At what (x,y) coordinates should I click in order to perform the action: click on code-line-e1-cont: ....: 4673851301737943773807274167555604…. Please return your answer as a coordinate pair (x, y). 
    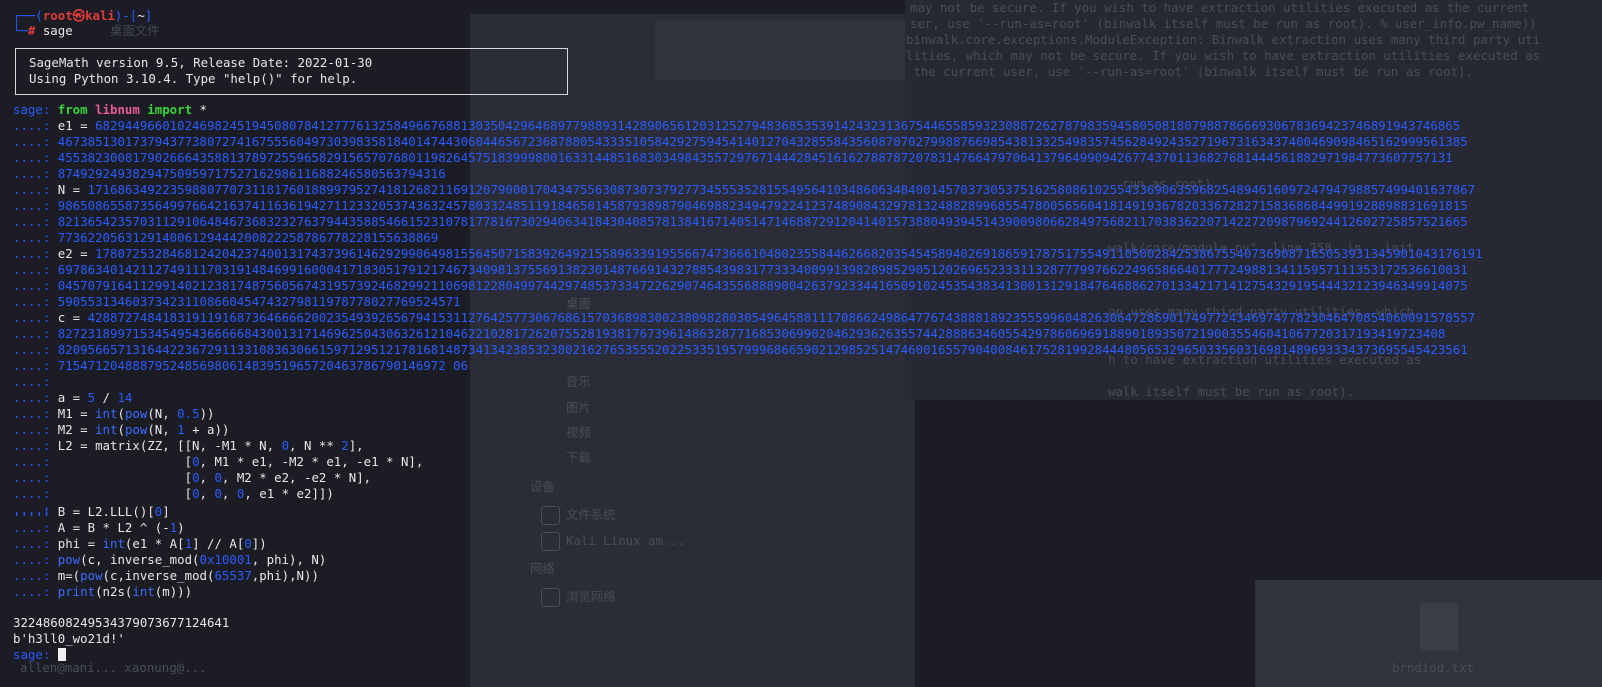
    Looking at the image, I should click on (740, 141).